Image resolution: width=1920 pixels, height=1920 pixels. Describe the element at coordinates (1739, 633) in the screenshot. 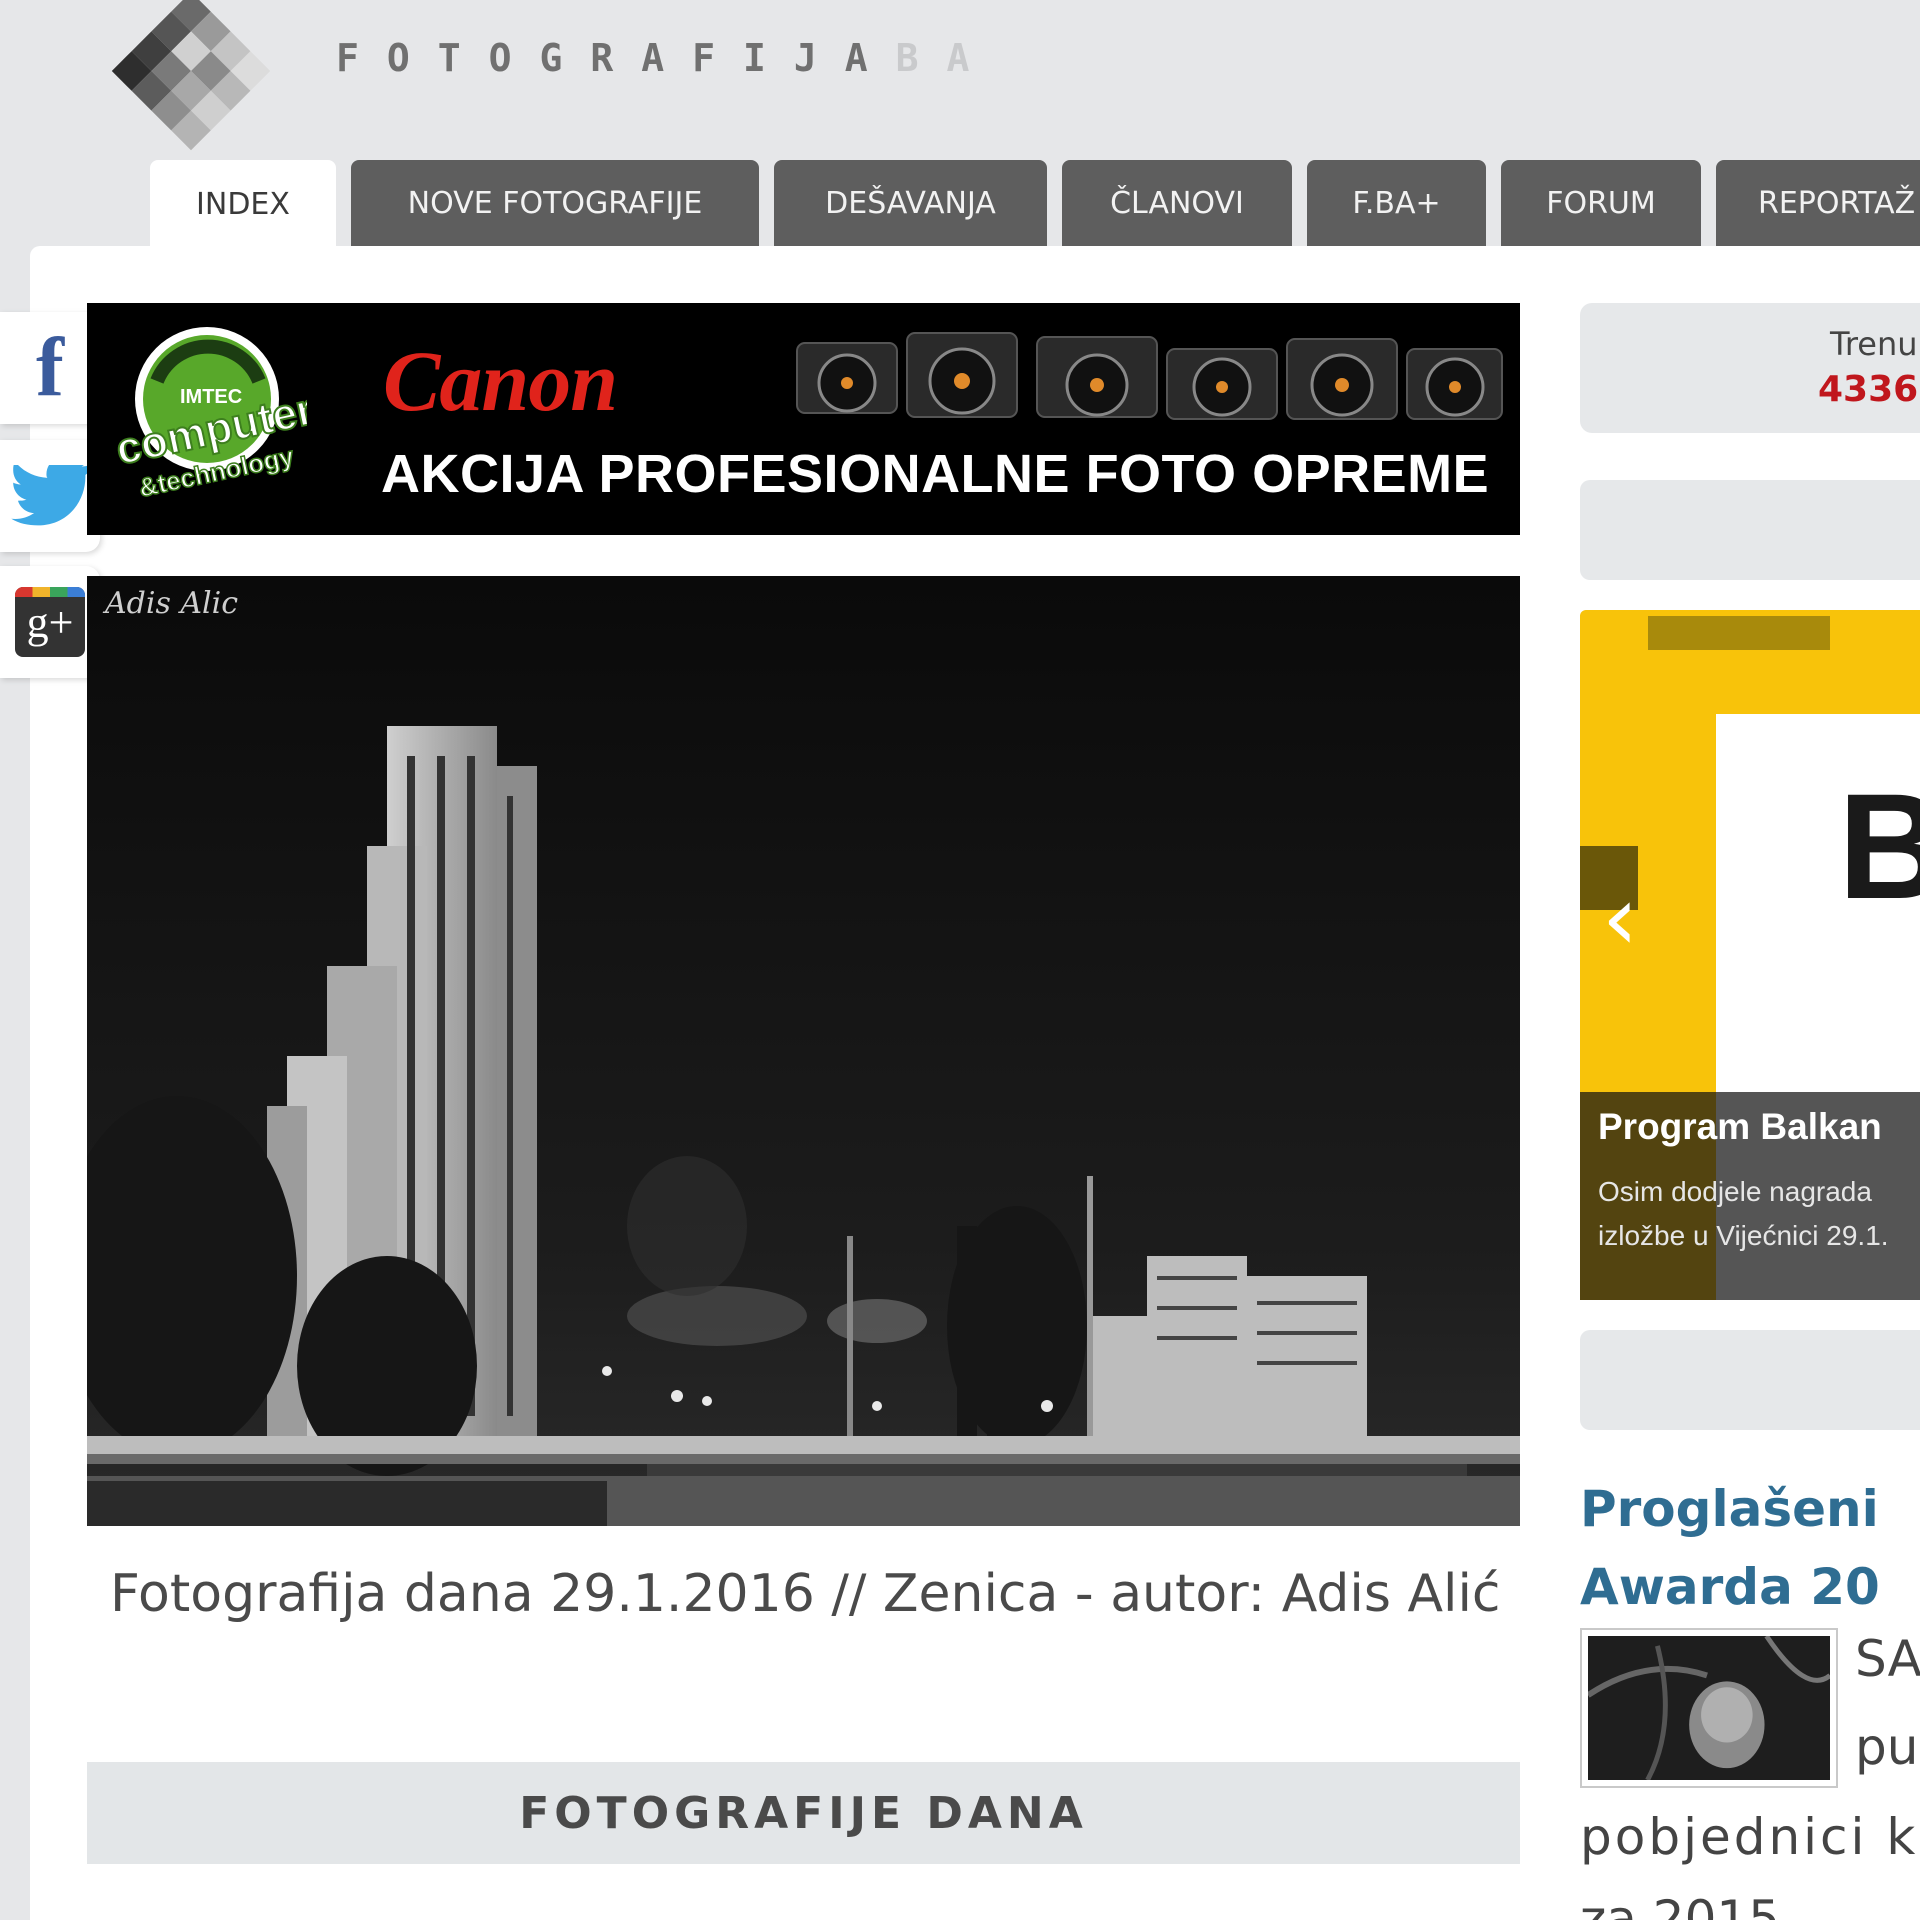

I see `slider-decor-bar` at that location.